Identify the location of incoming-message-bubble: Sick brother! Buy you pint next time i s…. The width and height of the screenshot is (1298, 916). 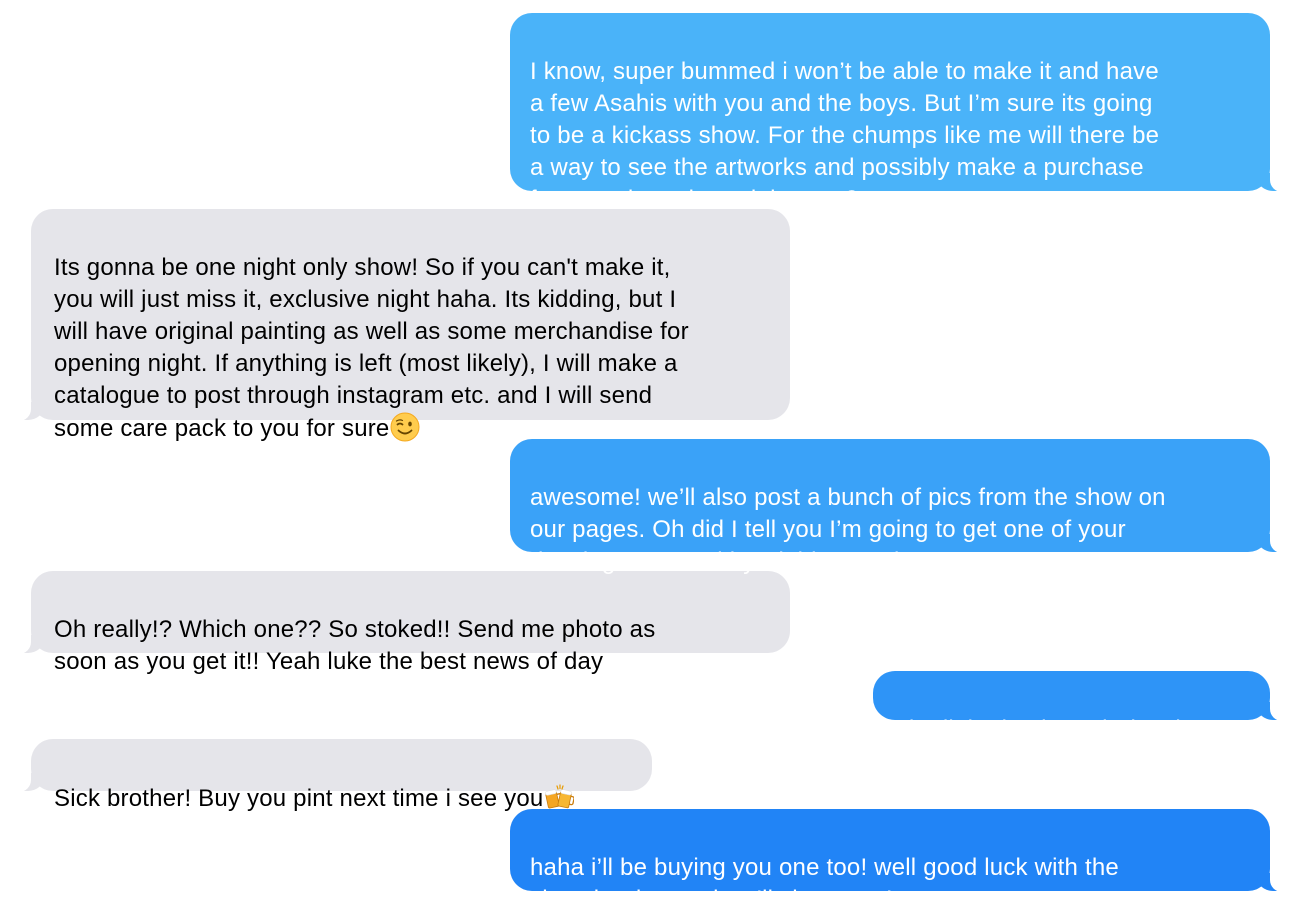
(334, 775).